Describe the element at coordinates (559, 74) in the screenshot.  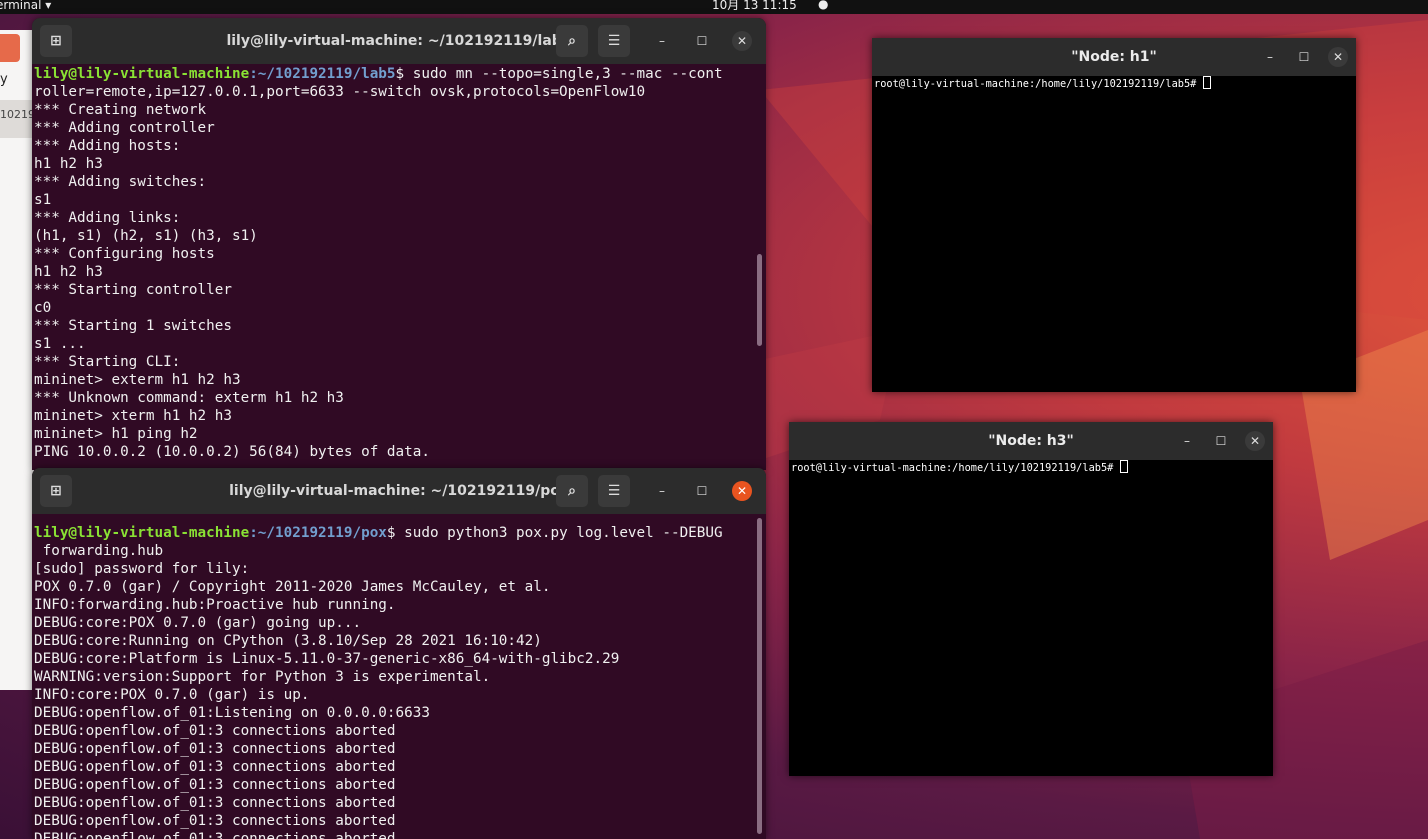
I see `command-text: $ sudo mn --topo=single,3 --mac --cont` at that location.